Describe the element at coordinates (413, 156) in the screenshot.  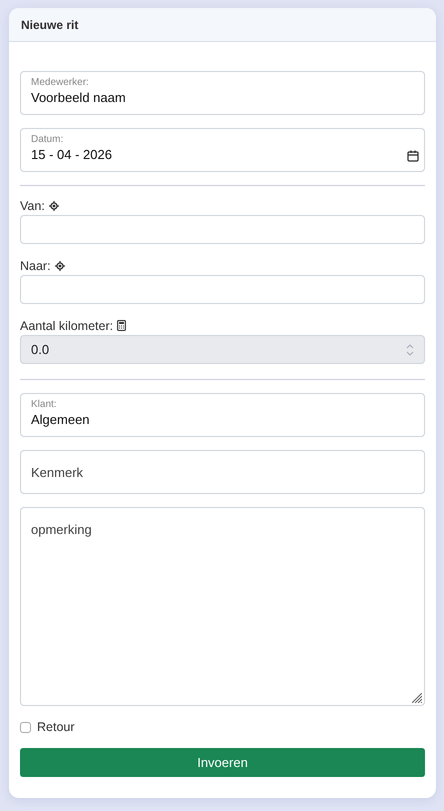
I see `calendar-icon` at that location.